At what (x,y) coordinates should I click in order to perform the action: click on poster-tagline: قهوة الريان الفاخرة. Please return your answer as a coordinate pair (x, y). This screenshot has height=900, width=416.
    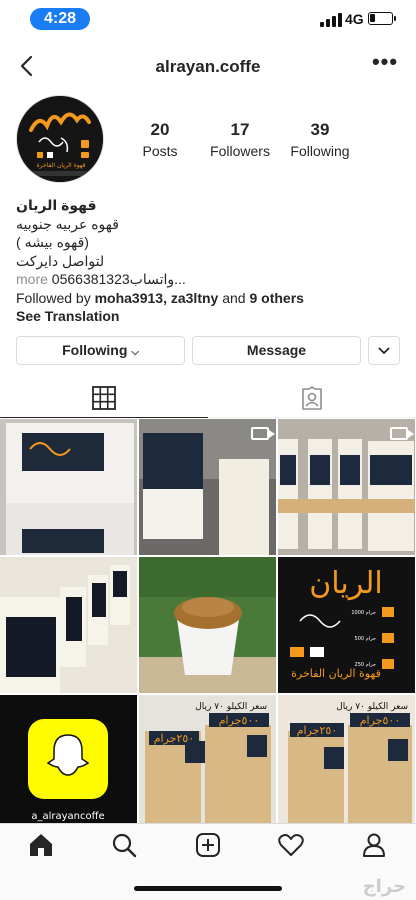
    Looking at the image, I should click on (336, 673).